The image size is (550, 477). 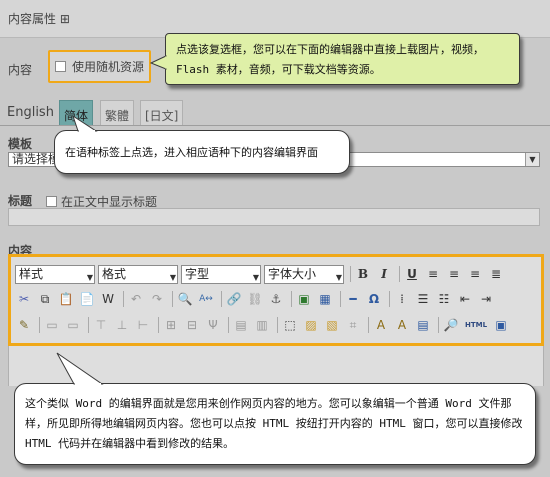 What do you see at coordinates (185, 299) in the screenshot?
I see `find-icon: 🔍` at bounding box center [185, 299].